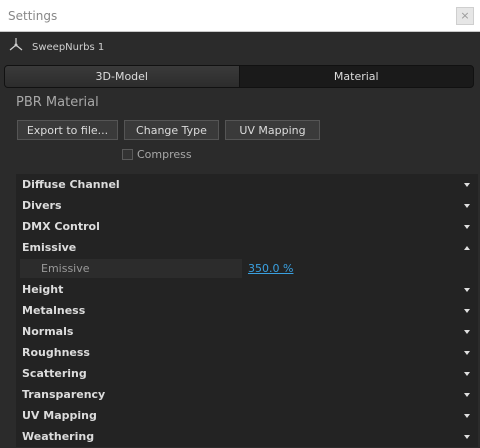 This screenshot has width=480, height=448. I want to click on channel-label: Scattering, so click(54, 373).